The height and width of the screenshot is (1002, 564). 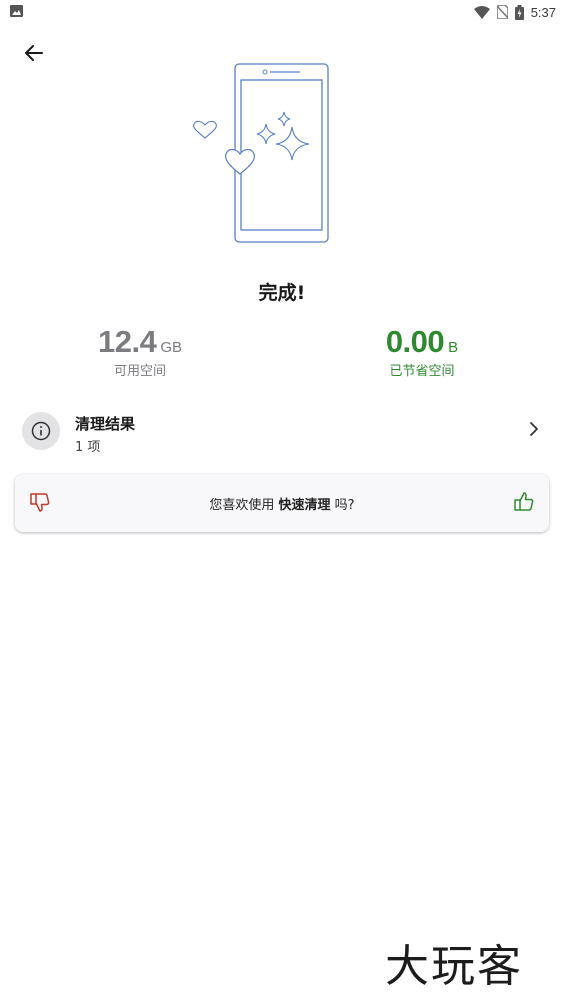 I want to click on feedback-card: 您喜欢使用 快速清理 吗?, so click(x=282, y=503).